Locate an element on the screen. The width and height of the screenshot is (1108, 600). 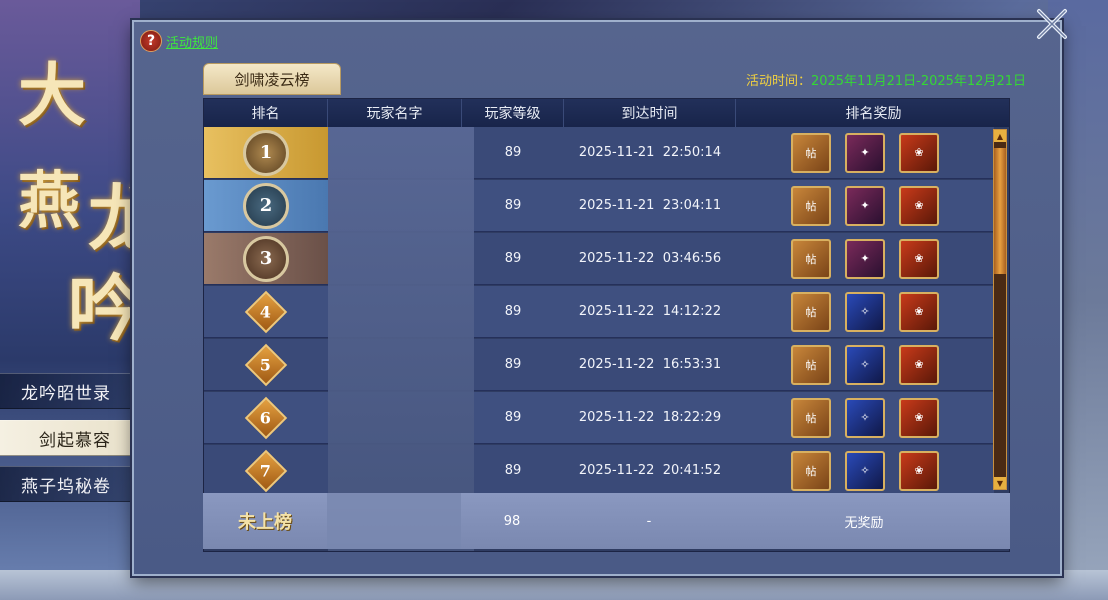
rank-medal-icon: 2 is located at coordinates (266, 205).